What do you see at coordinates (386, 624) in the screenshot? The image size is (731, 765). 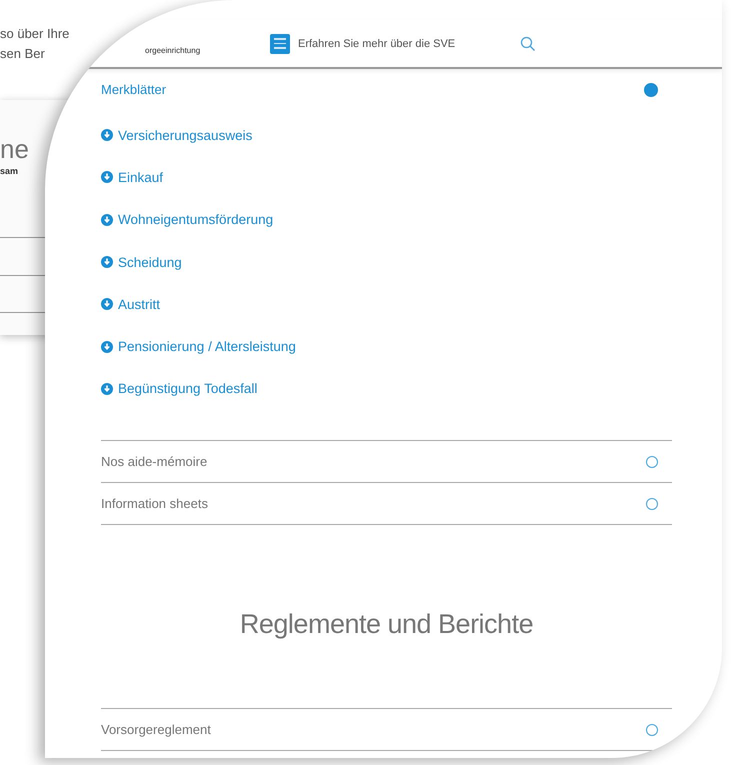 I see `section-heading: Reglemente und Berichte` at bounding box center [386, 624].